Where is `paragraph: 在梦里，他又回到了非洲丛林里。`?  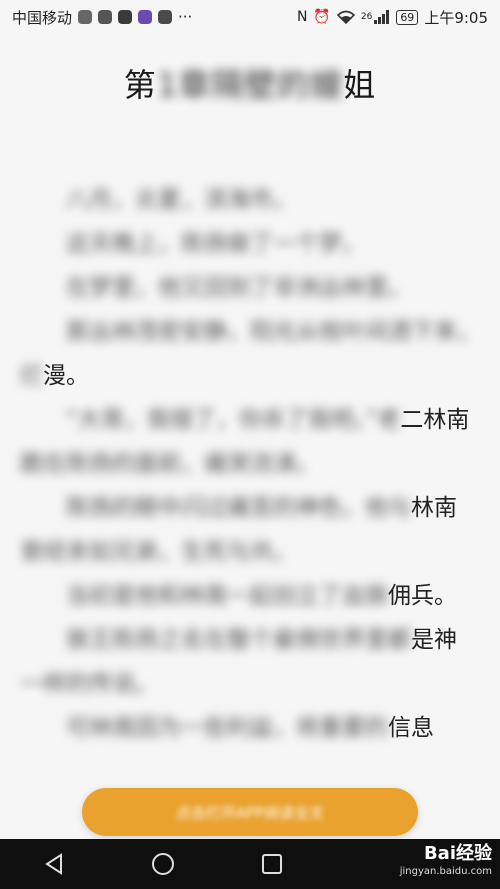 paragraph: 在梦里，他又回到了非洲丛林里。 is located at coordinates (250, 288).